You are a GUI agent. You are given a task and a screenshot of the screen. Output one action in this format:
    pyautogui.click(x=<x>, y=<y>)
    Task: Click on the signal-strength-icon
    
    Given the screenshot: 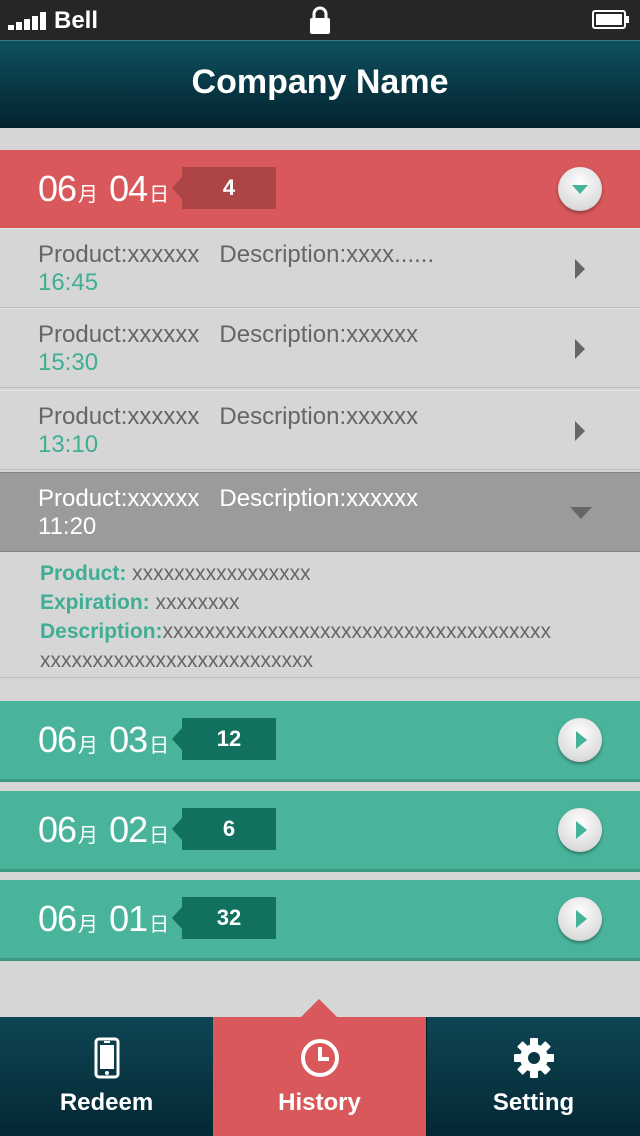 What is the action you would take?
    pyautogui.click(x=28, y=20)
    